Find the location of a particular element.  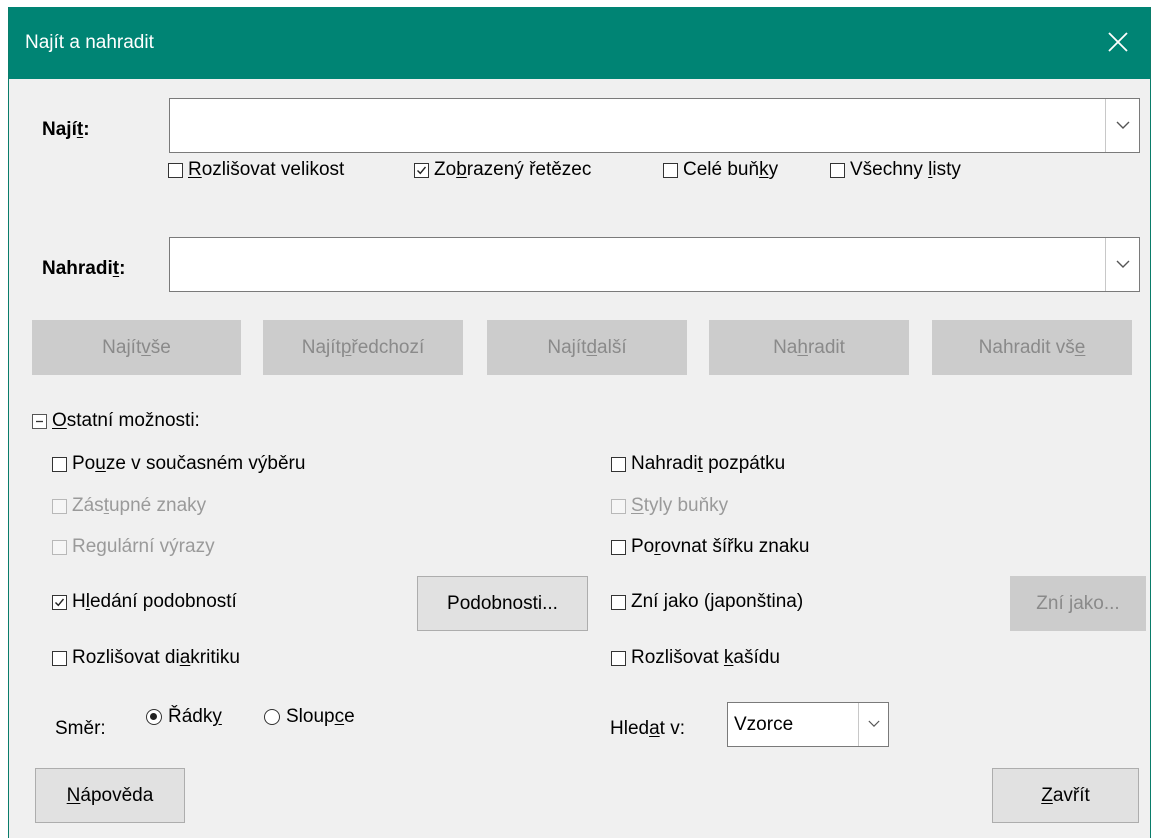

other-options-expander: Ostatní možnosti: is located at coordinates (116, 421).